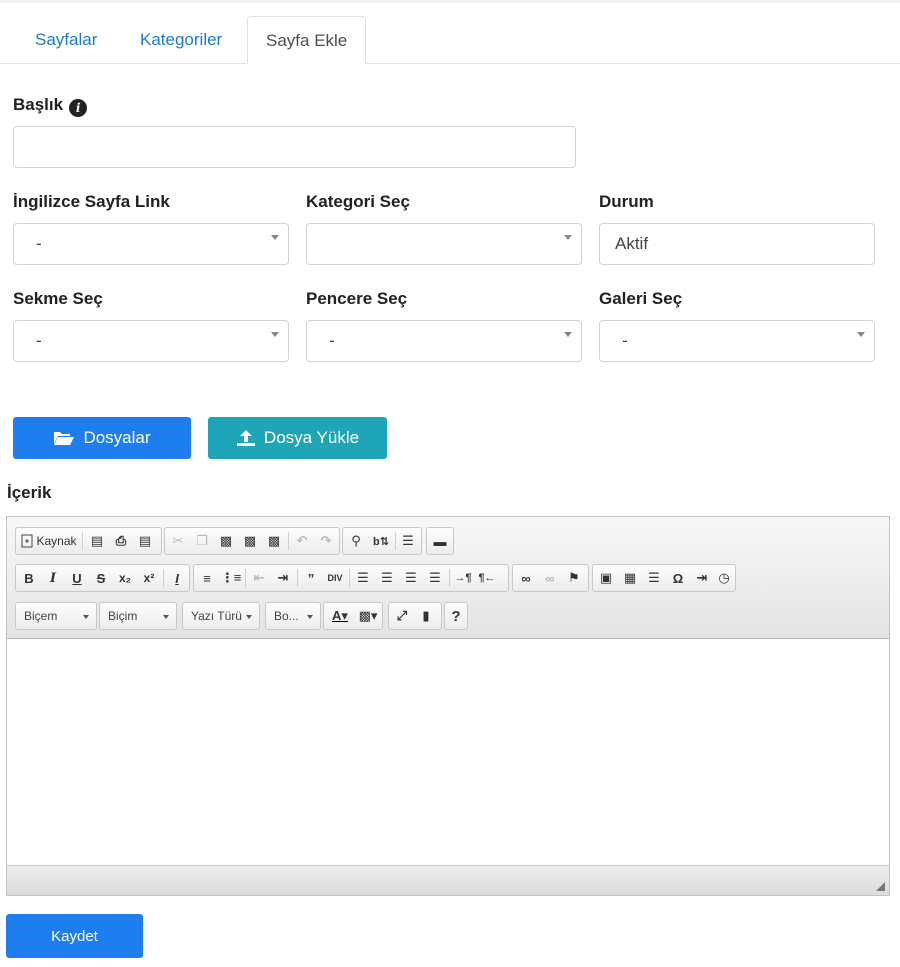  What do you see at coordinates (245, 438) in the screenshot?
I see `upload-icon` at bounding box center [245, 438].